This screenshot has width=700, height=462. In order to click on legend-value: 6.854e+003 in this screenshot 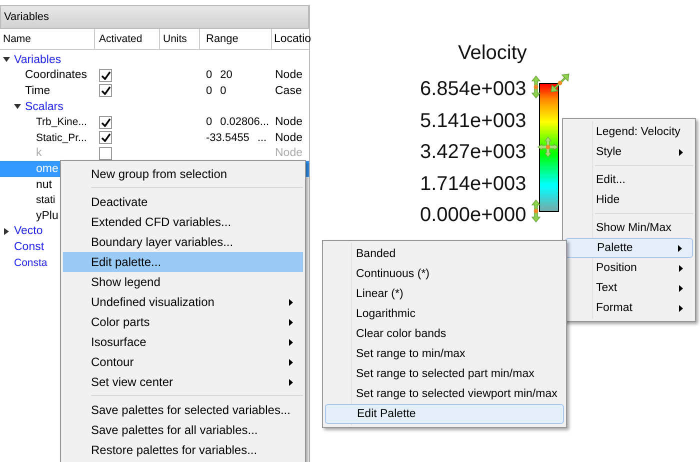, I will do `click(473, 89)`.